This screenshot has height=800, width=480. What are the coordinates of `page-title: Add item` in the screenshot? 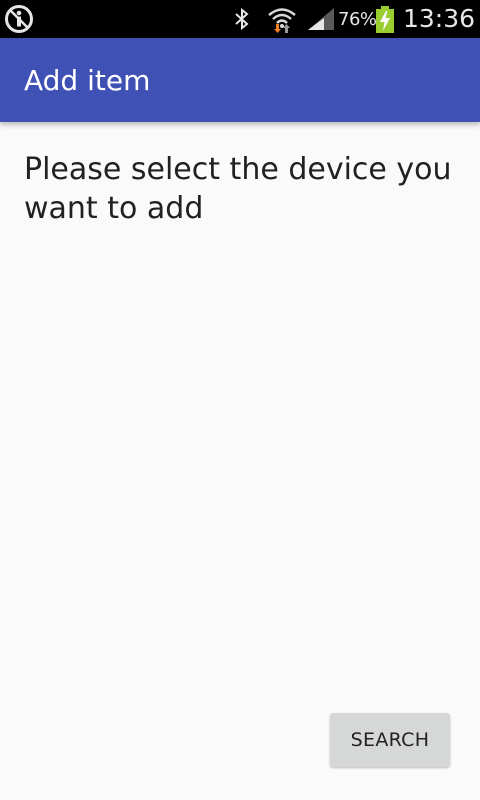 It's located at (87, 80).